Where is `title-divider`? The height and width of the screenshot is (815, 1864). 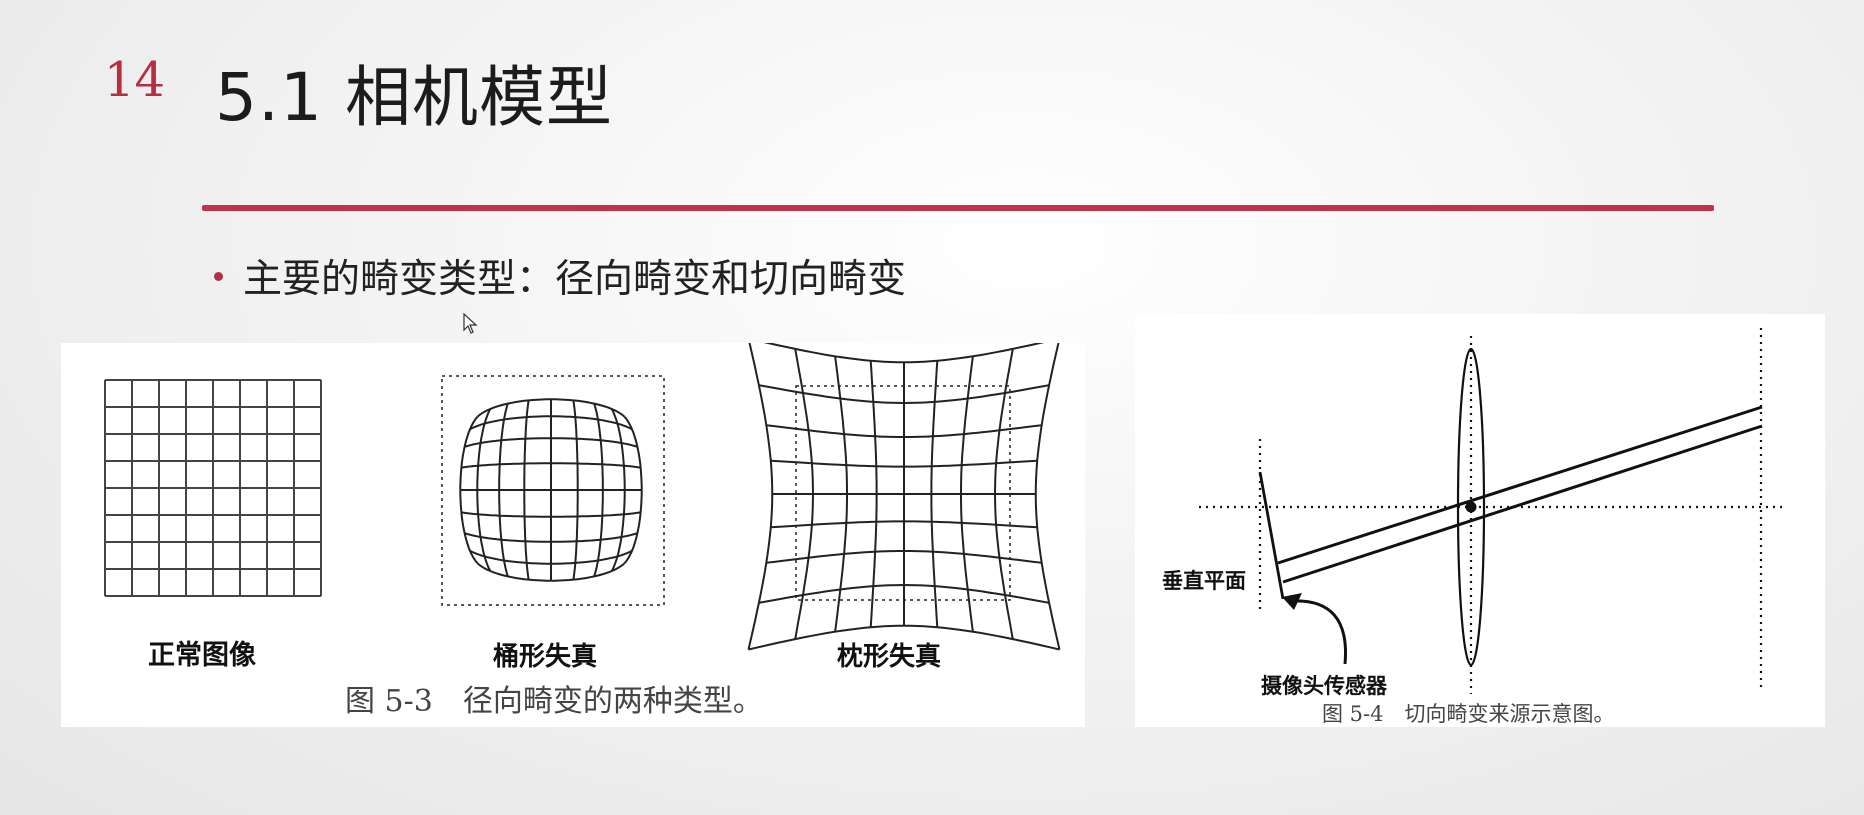 title-divider is located at coordinates (958, 208).